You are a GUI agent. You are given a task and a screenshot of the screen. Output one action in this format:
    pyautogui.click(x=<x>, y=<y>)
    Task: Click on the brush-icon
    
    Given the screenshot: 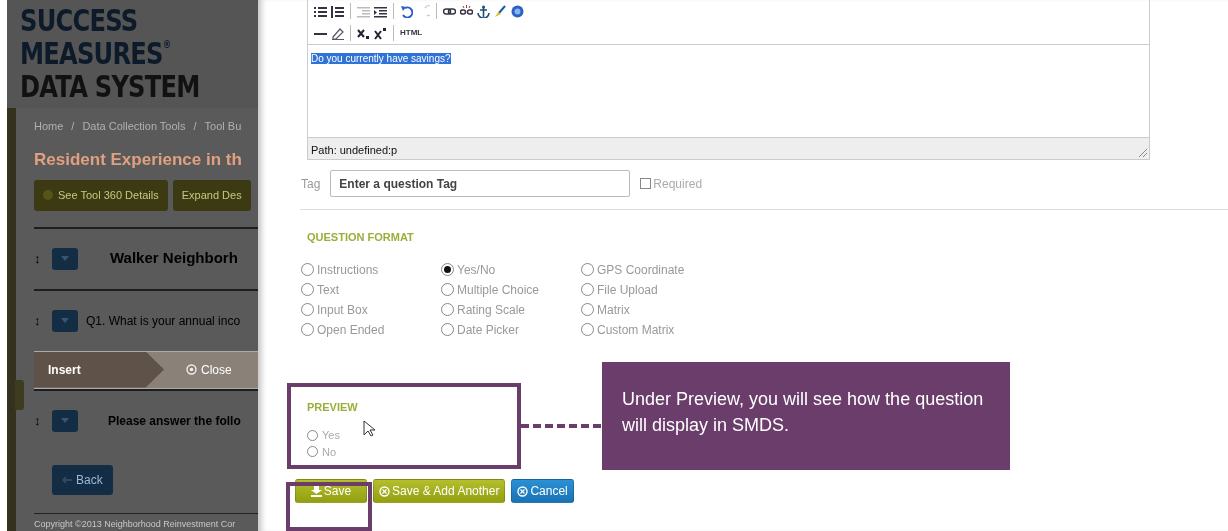 What is the action you would take?
    pyautogui.click(x=500, y=11)
    